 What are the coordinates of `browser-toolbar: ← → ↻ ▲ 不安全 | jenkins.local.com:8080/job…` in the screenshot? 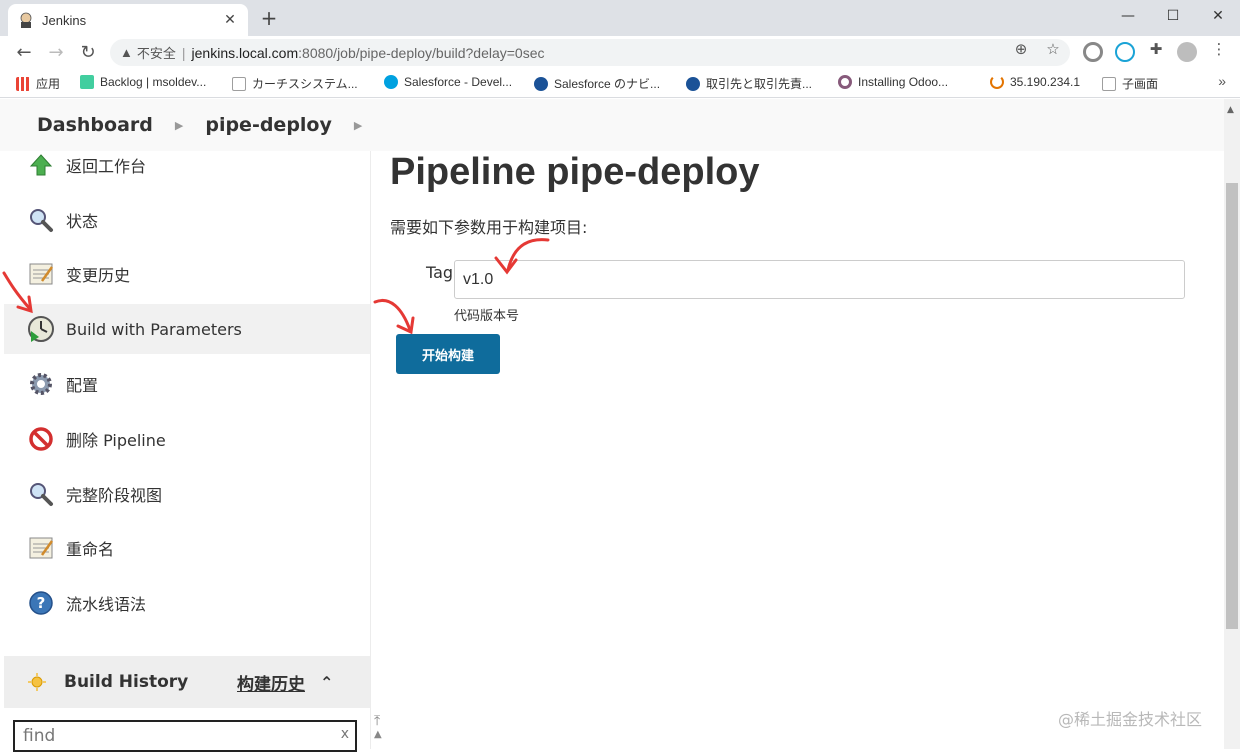 It's located at (620, 52).